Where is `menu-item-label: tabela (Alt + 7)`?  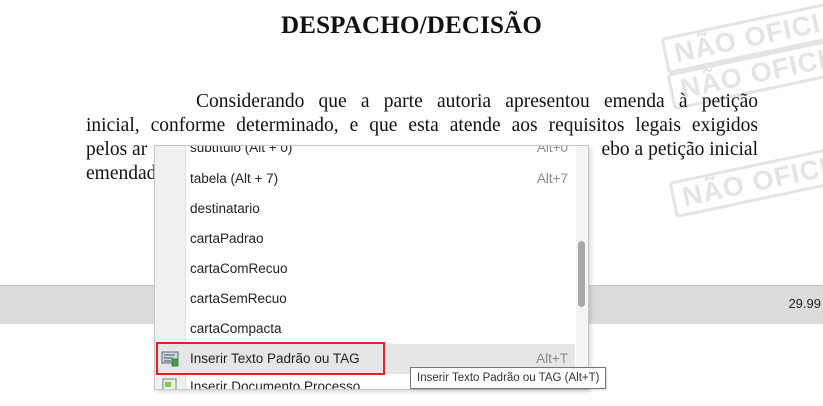
menu-item-label: tabela (Alt + 7) is located at coordinates (234, 178).